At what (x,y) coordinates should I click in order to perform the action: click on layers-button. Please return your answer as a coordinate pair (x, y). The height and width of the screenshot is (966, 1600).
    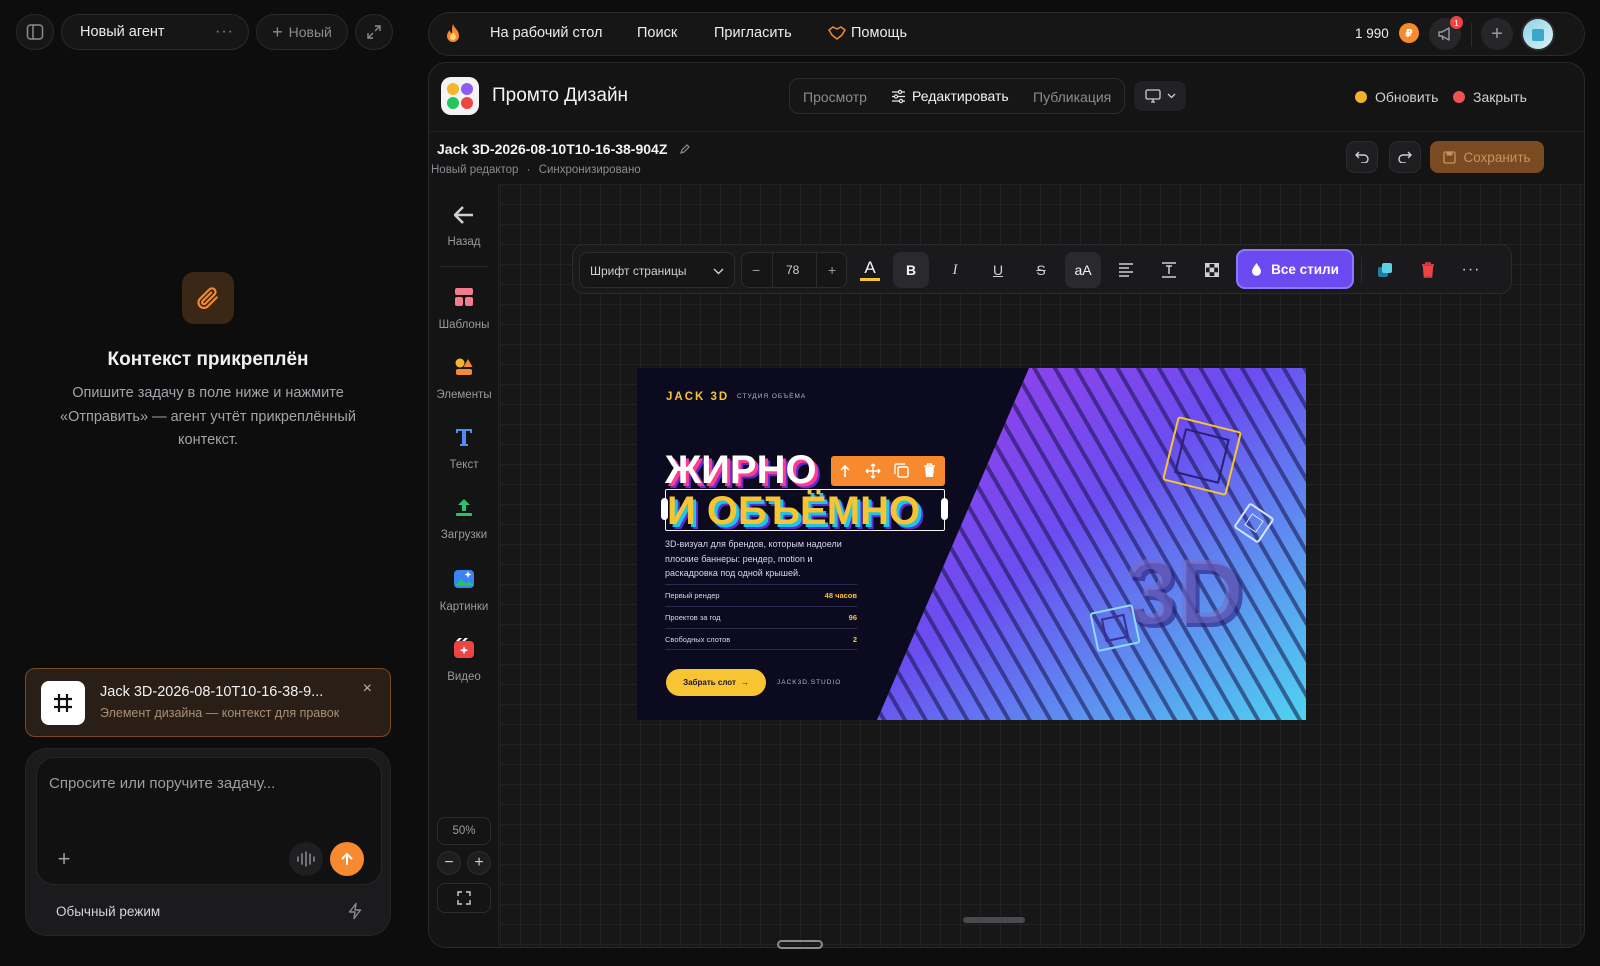
    Looking at the image, I should click on (1385, 270).